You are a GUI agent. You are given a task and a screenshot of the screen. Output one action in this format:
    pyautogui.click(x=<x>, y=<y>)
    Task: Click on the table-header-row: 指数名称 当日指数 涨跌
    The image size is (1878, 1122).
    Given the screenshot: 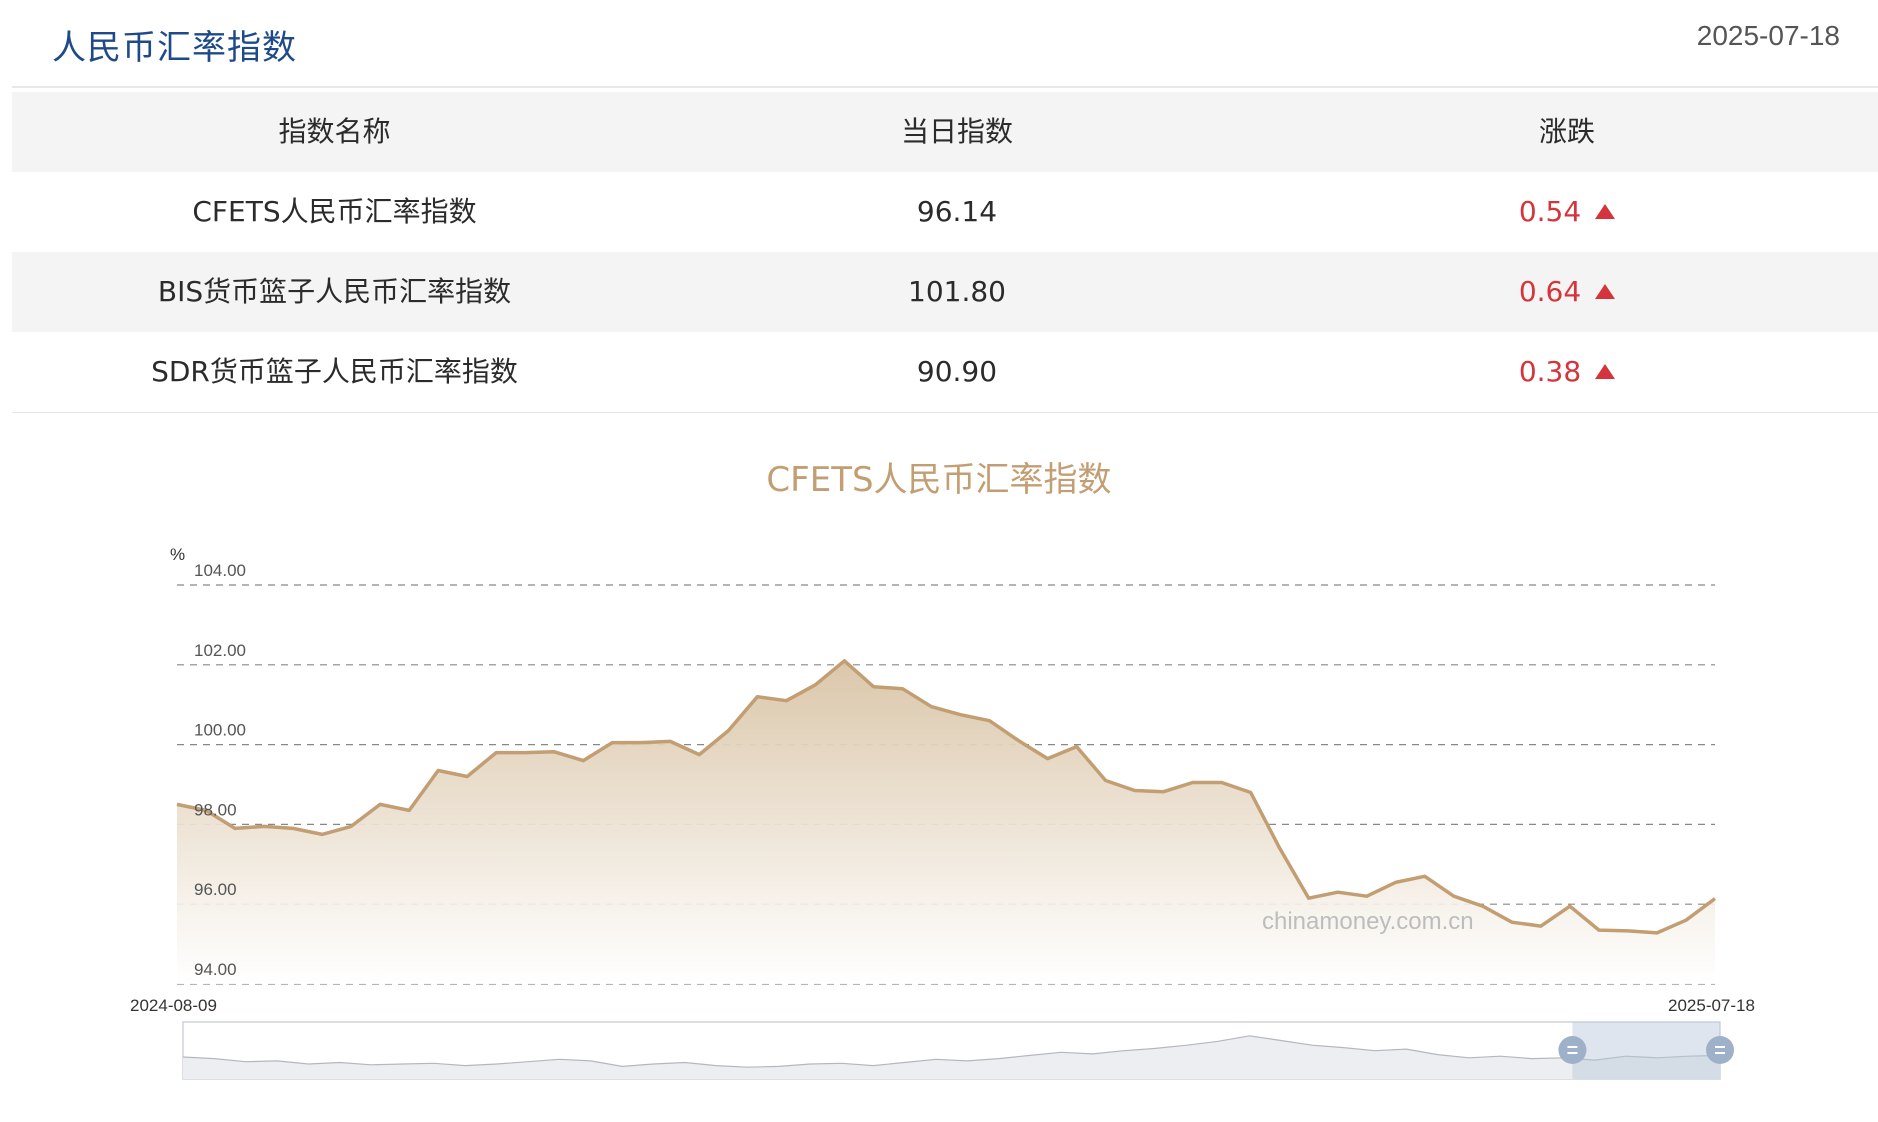 What is the action you would take?
    pyautogui.click(x=945, y=132)
    